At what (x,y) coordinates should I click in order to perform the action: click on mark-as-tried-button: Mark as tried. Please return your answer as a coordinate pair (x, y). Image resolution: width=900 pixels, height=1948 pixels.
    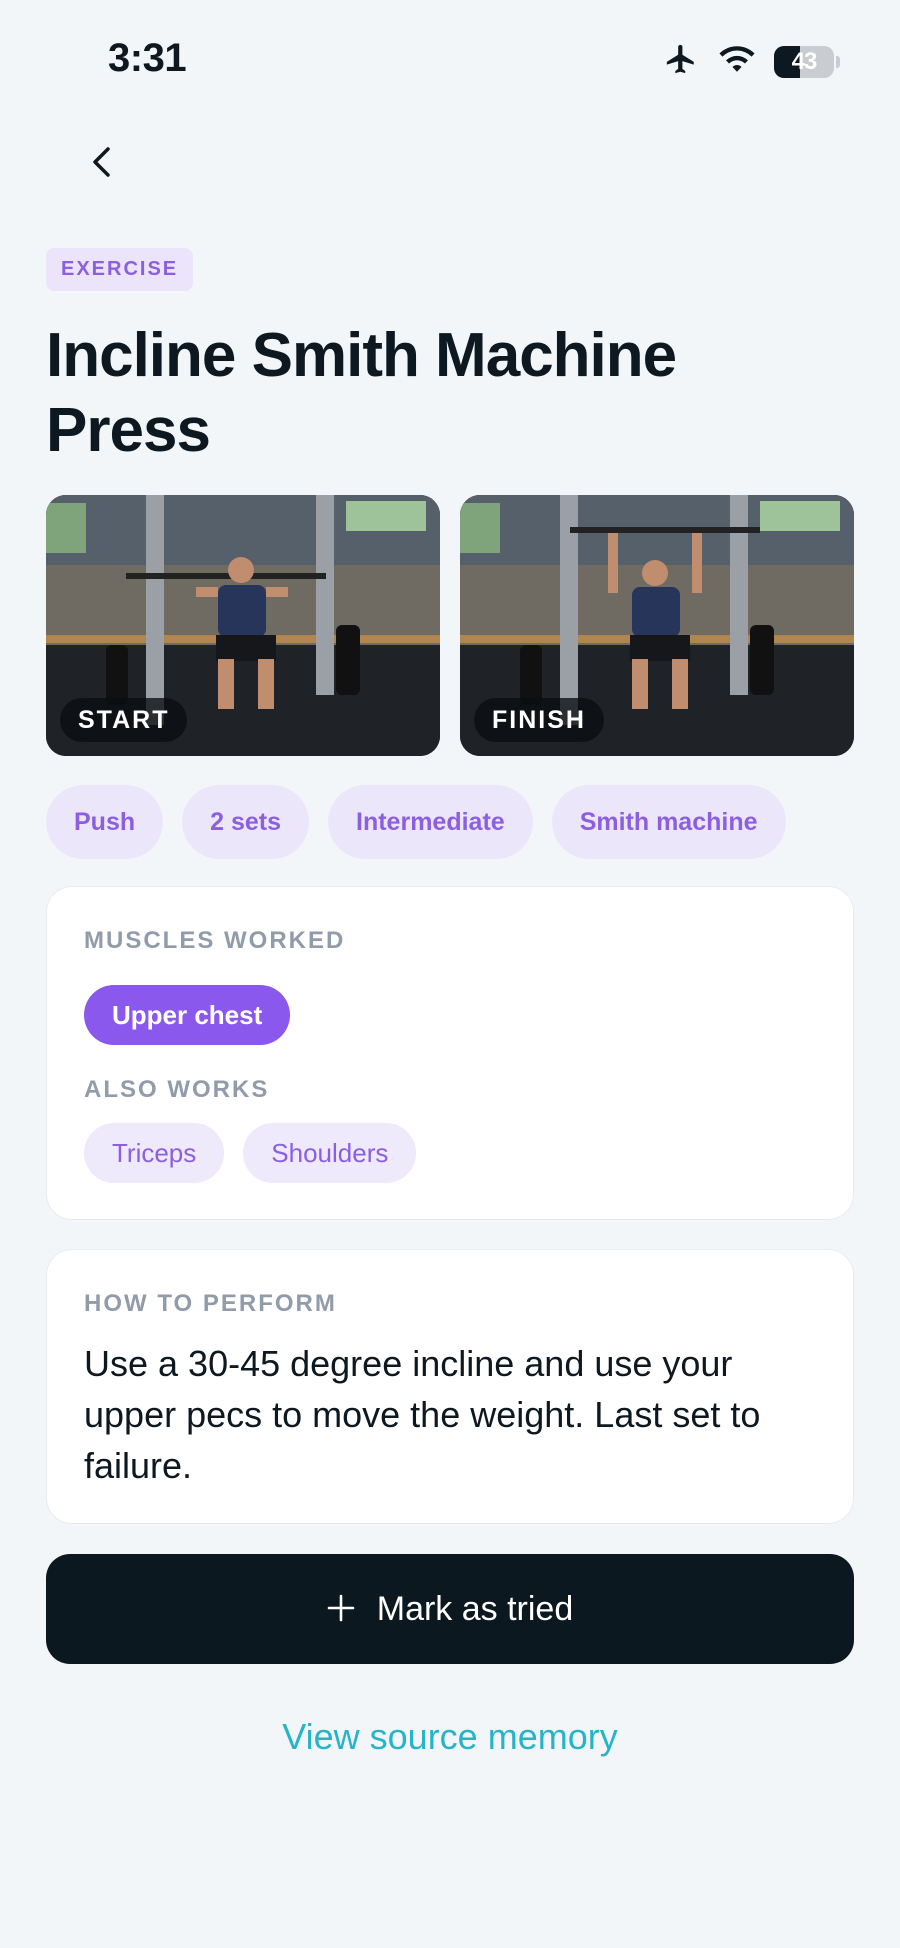
    Looking at the image, I should click on (450, 1609).